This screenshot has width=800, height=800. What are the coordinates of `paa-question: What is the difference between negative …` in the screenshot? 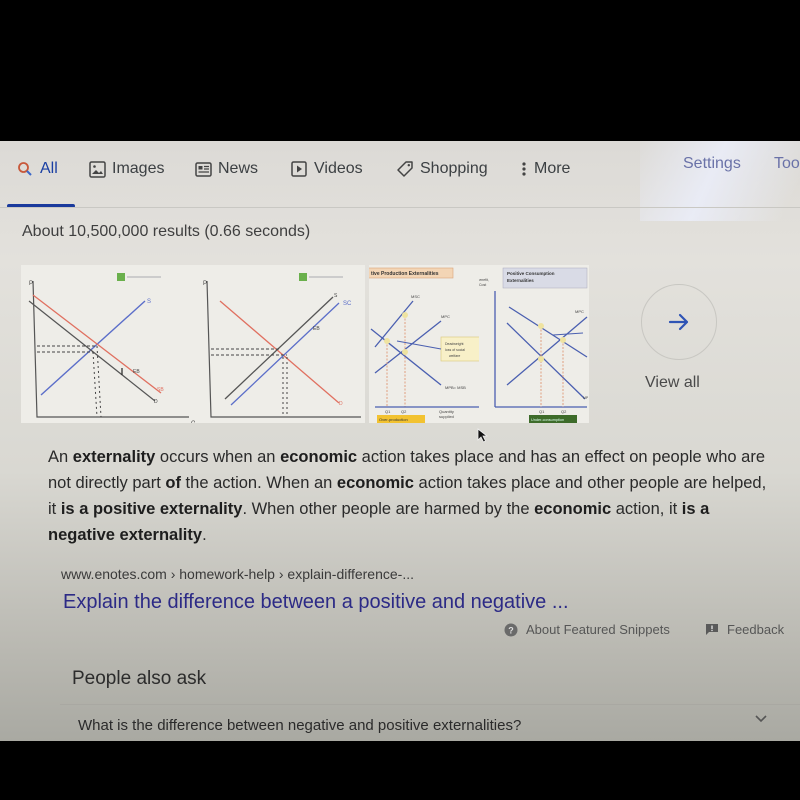 It's located at (299, 725).